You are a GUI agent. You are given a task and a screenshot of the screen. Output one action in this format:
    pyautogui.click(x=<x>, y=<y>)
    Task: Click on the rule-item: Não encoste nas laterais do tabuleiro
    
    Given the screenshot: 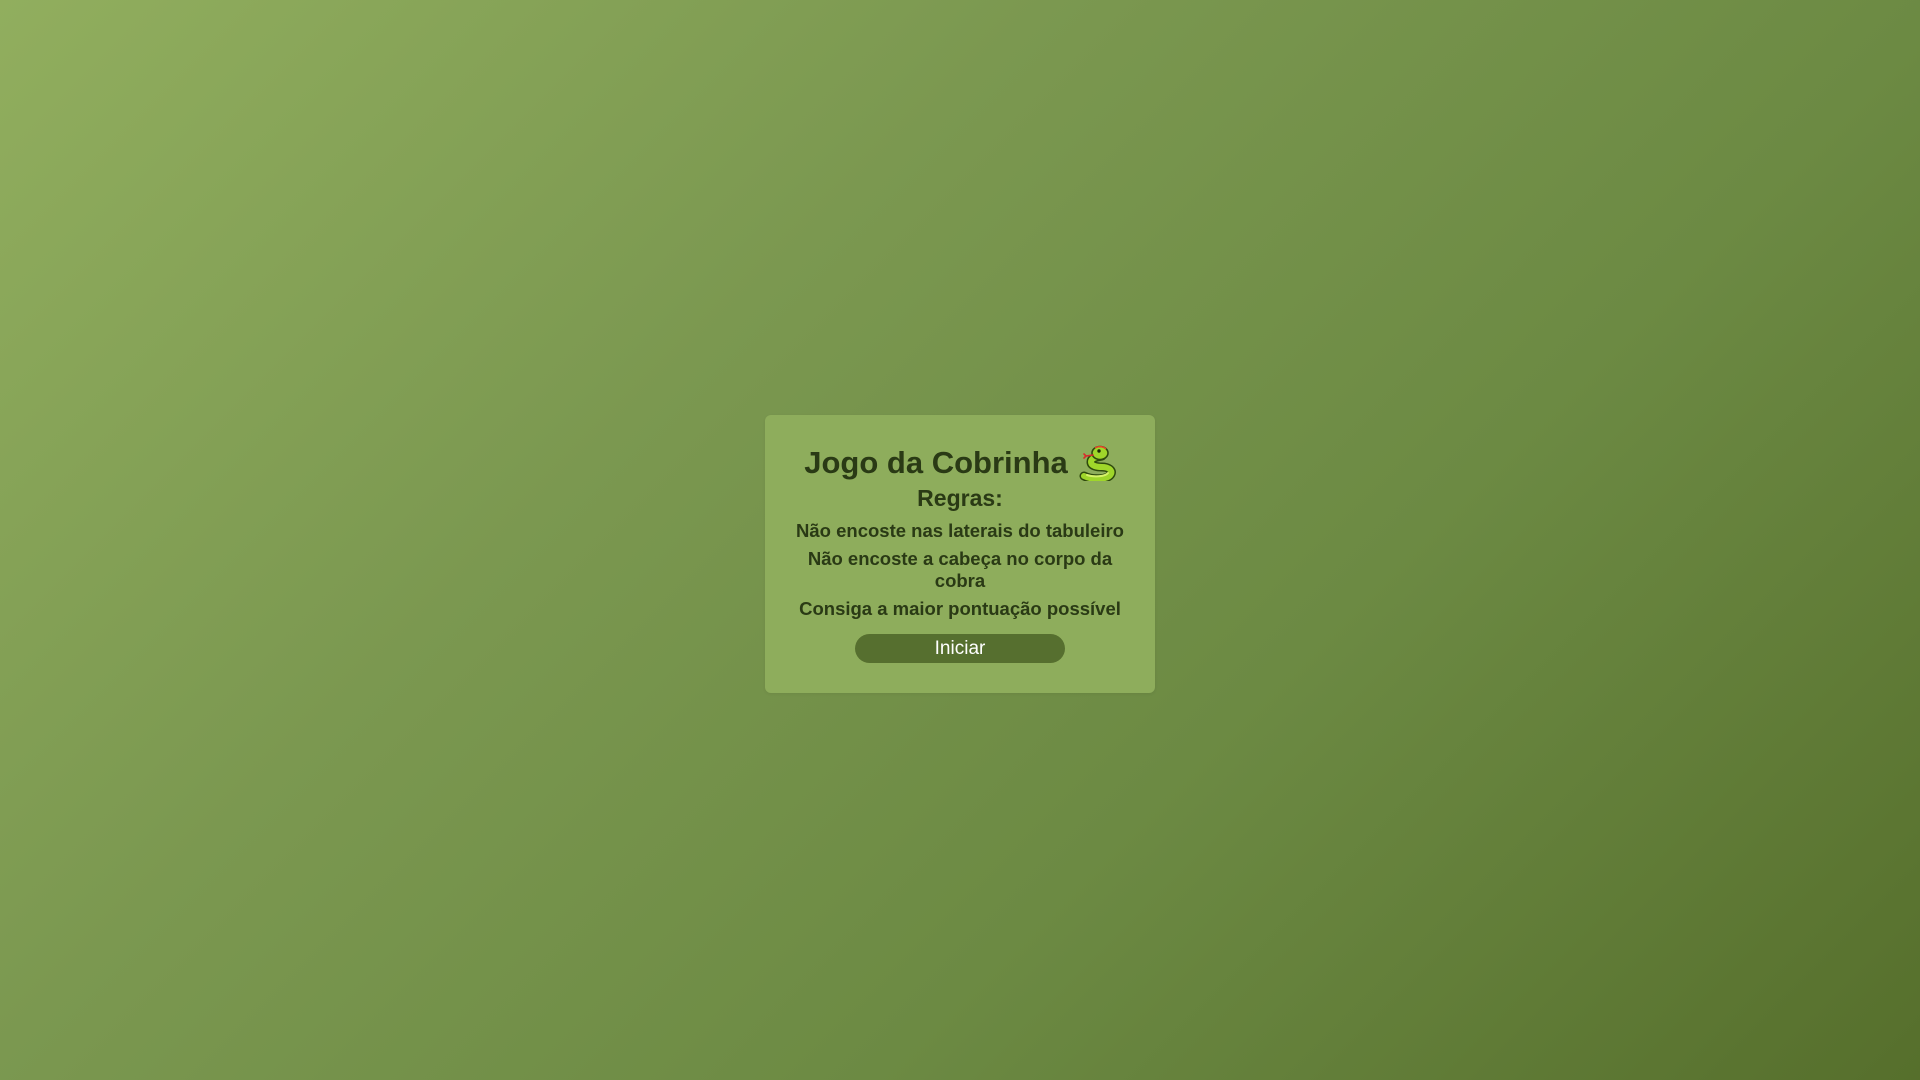 What is the action you would take?
    pyautogui.click(x=960, y=530)
    